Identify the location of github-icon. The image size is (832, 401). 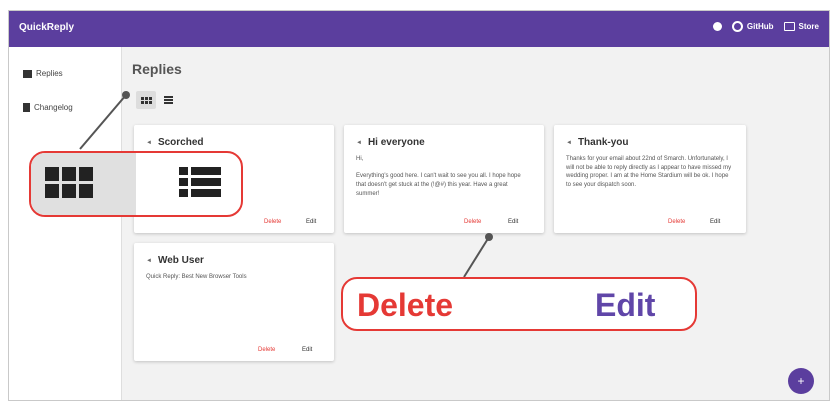
(737, 26).